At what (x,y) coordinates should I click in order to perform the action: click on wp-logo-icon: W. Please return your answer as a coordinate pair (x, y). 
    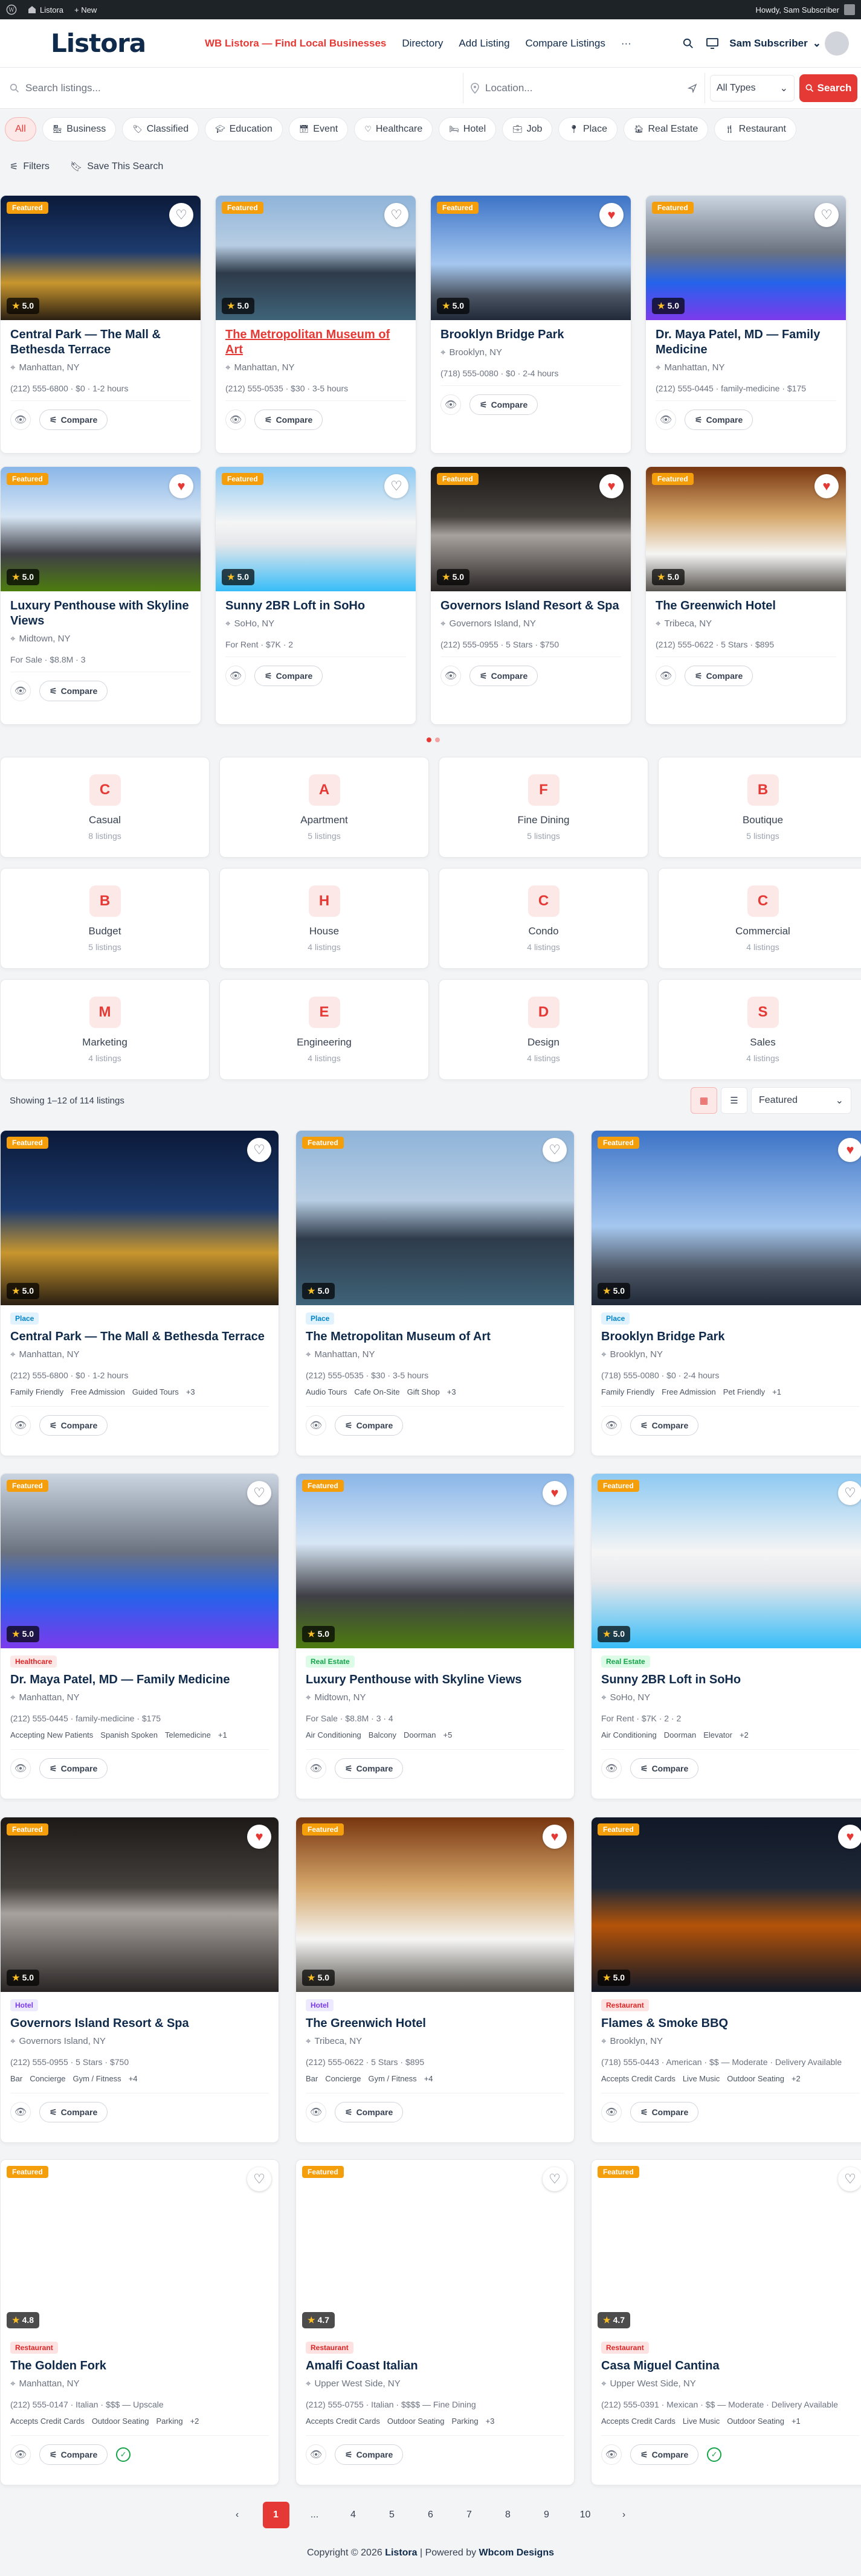
    Looking at the image, I should click on (11, 9).